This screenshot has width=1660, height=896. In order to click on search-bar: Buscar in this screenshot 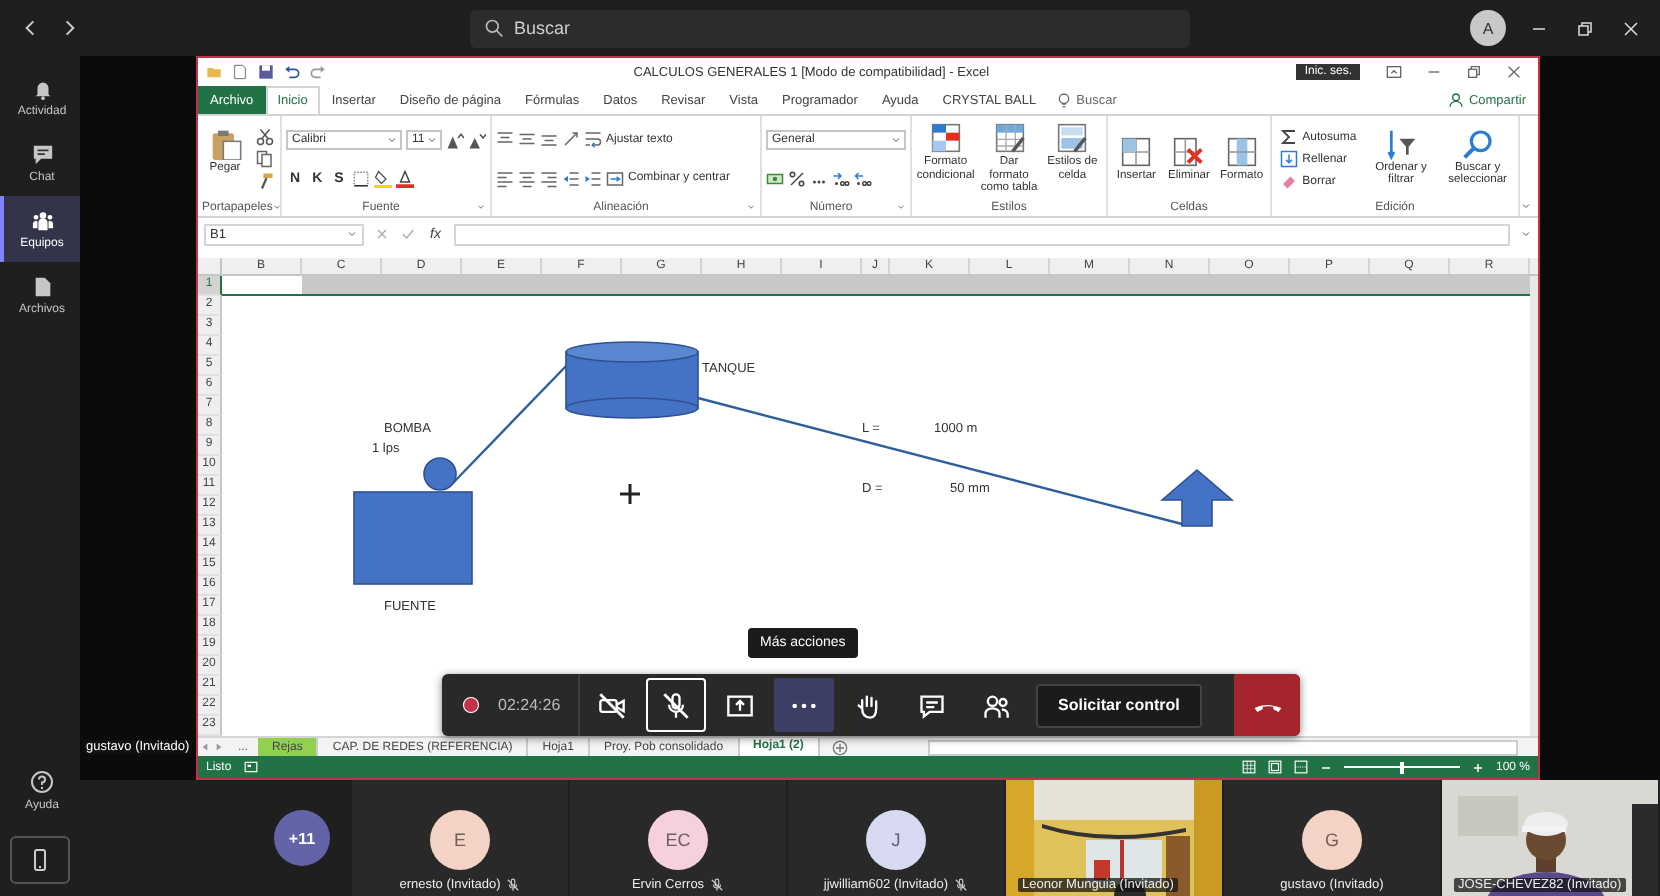, I will do `click(830, 28)`.